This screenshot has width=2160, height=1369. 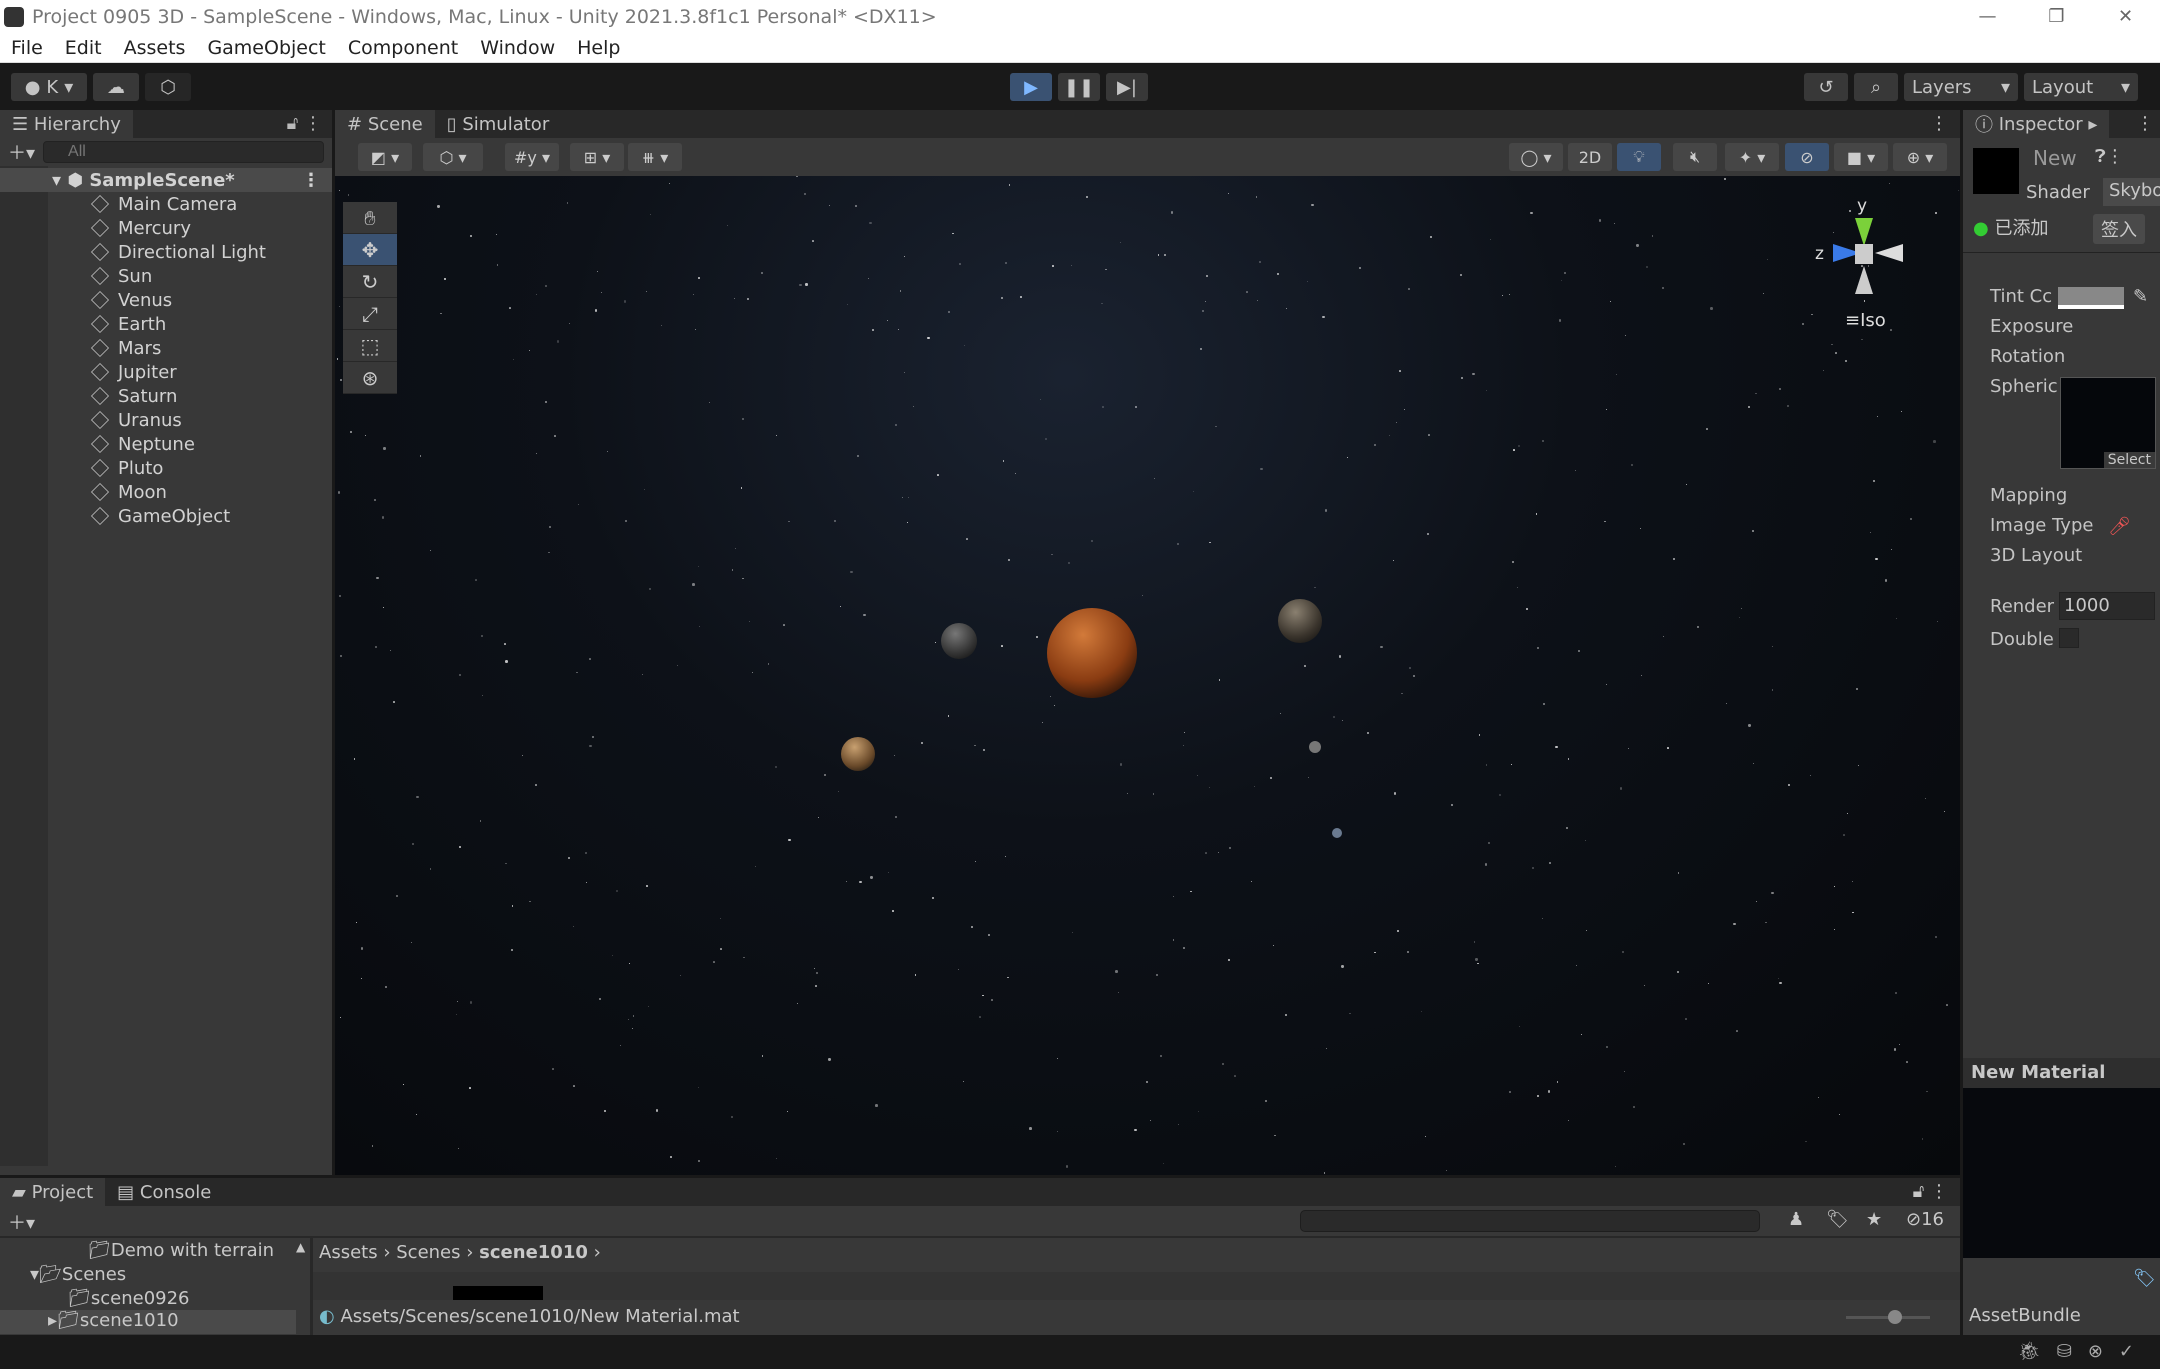 I want to click on eyedropper-icon: ✎, so click(x=2140, y=296).